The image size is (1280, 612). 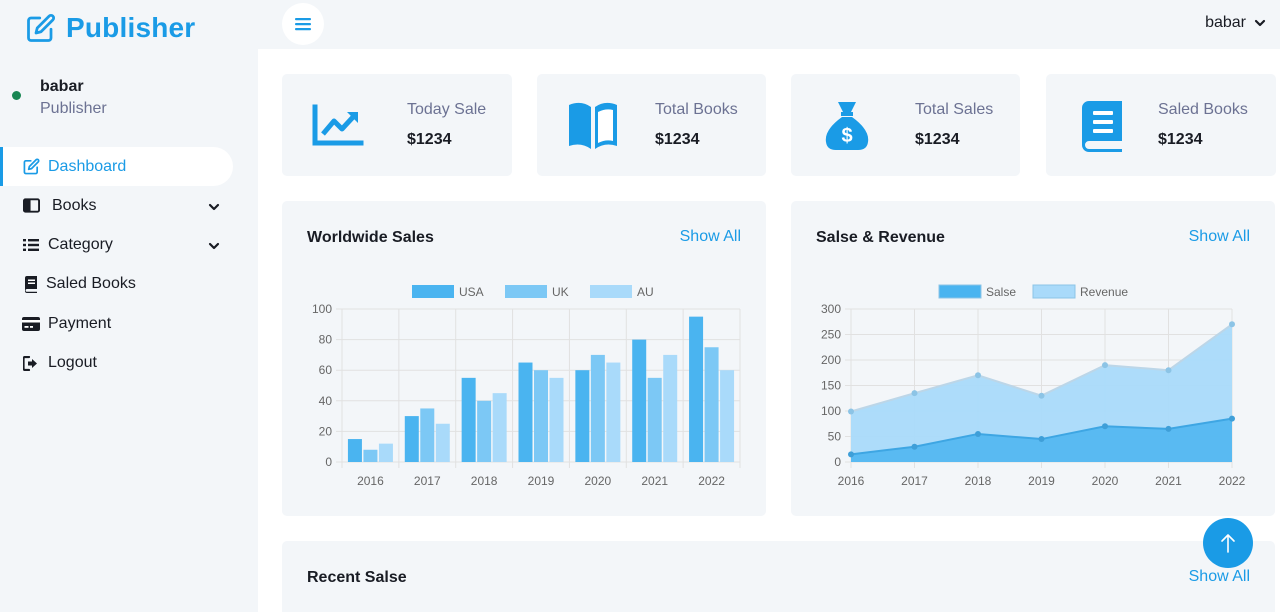 What do you see at coordinates (645, 292) in the screenshot?
I see `legend-label: AU` at bounding box center [645, 292].